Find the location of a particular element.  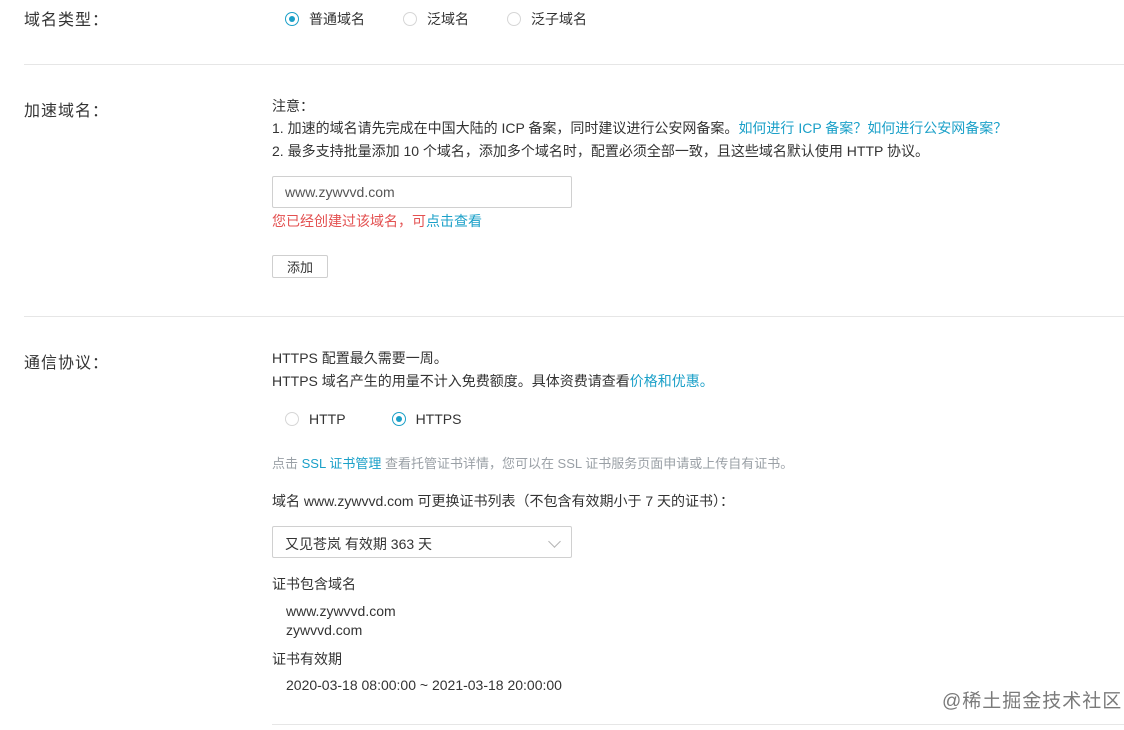

protocol-radio-group: HTTP HTTPS is located at coordinates (392, 419).